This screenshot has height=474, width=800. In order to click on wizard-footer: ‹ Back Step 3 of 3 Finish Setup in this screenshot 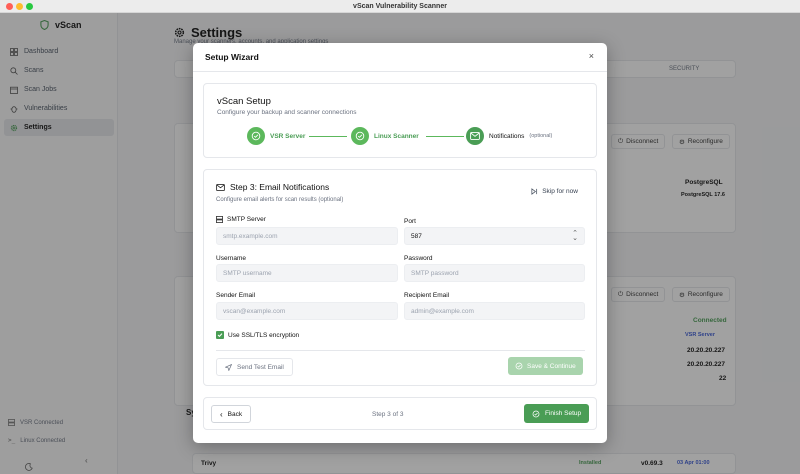, I will do `click(400, 413)`.